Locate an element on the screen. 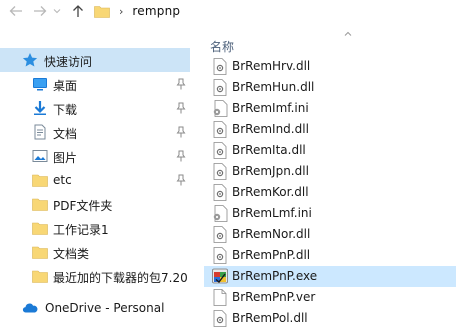 This screenshot has height=331, width=456. file-name: BrRemIta.dll is located at coordinates (269, 150).